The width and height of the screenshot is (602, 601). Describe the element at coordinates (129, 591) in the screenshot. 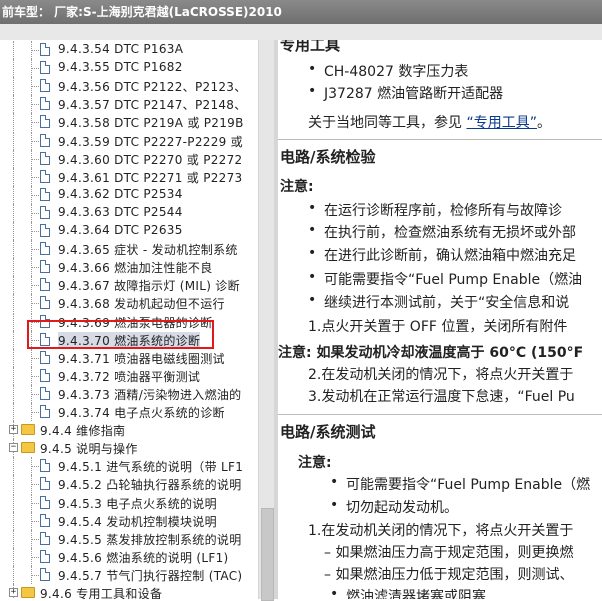

I see `tree-folder-item: +9.4.6 专用工具和设备` at that location.